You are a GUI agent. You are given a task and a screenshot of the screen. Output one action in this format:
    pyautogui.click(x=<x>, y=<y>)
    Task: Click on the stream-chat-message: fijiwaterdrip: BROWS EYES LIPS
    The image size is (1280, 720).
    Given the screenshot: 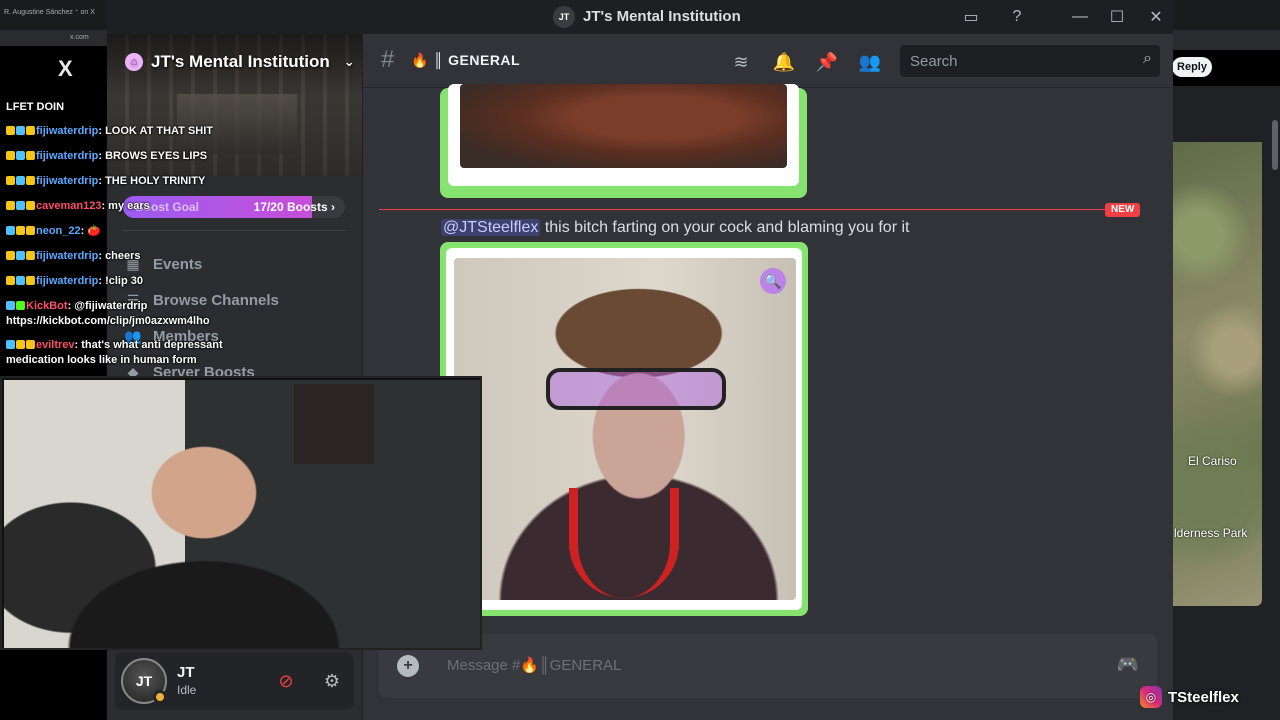 What is the action you would take?
    pyautogui.click(x=106, y=156)
    